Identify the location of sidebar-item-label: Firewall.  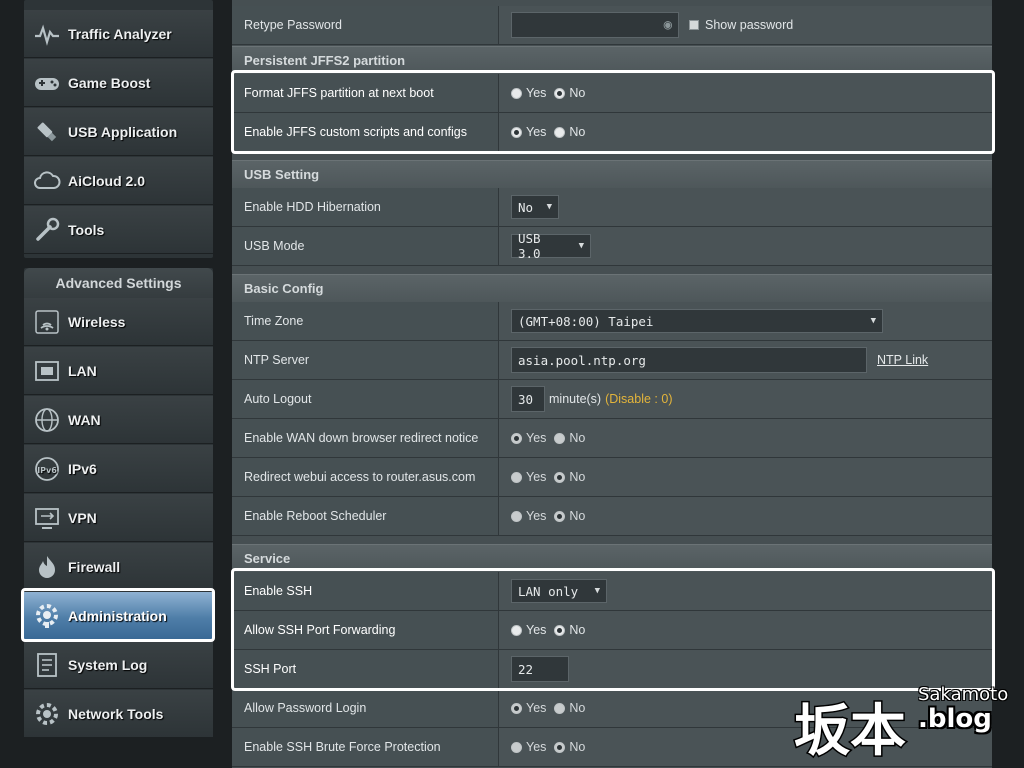
(94, 566).